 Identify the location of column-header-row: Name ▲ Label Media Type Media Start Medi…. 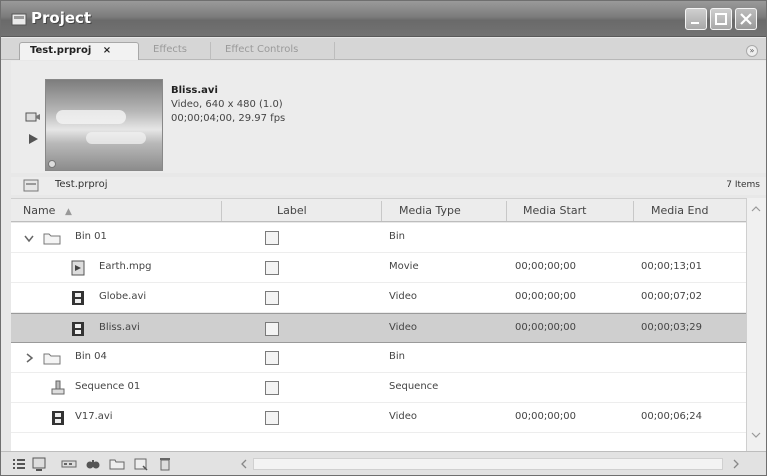
(378, 210).